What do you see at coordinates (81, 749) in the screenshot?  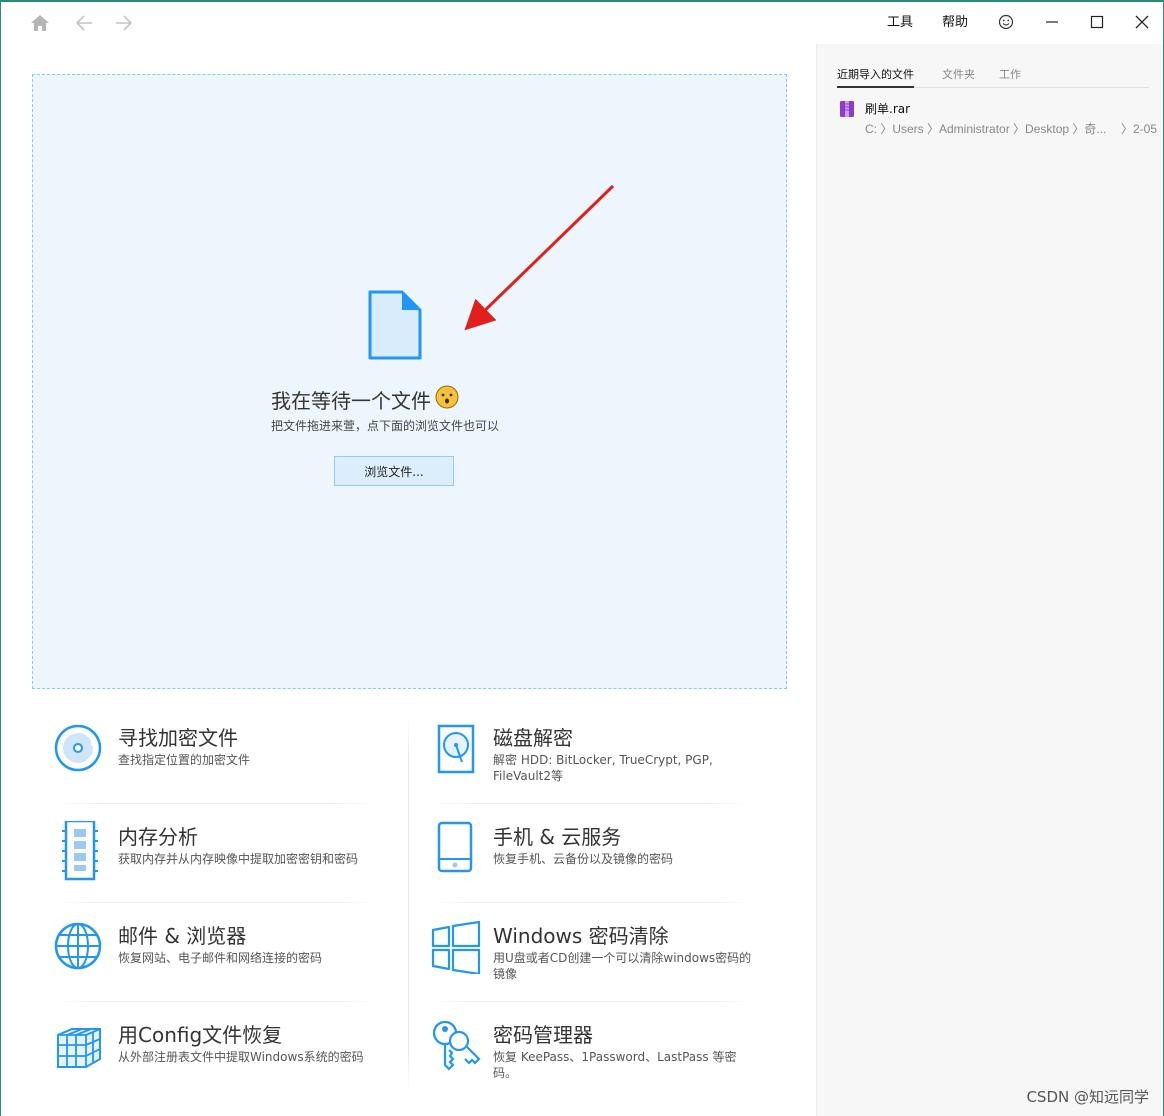 I see `disc-search-icon` at bounding box center [81, 749].